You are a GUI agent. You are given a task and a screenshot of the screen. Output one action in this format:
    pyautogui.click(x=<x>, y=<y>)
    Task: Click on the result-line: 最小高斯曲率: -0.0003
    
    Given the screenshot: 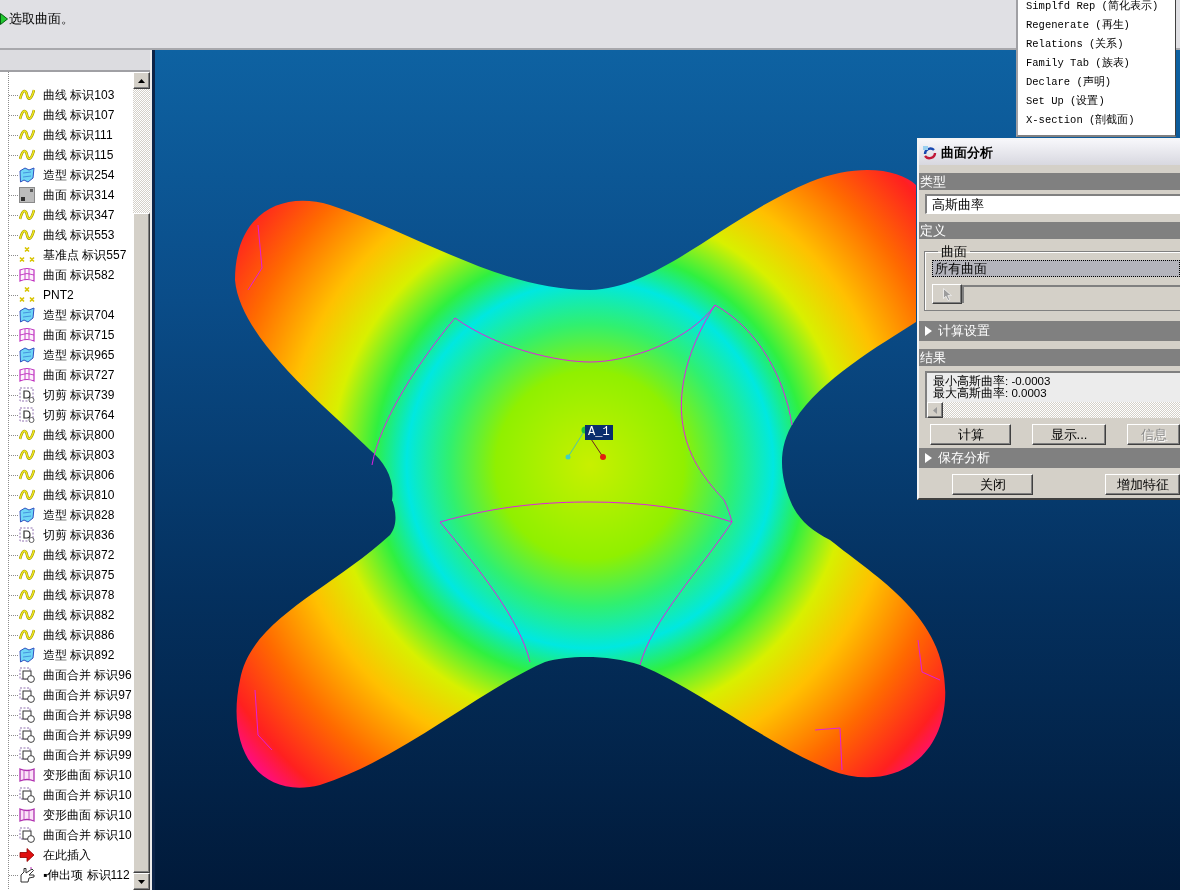 What is the action you would take?
    pyautogui.click(x=992, y=381)
    